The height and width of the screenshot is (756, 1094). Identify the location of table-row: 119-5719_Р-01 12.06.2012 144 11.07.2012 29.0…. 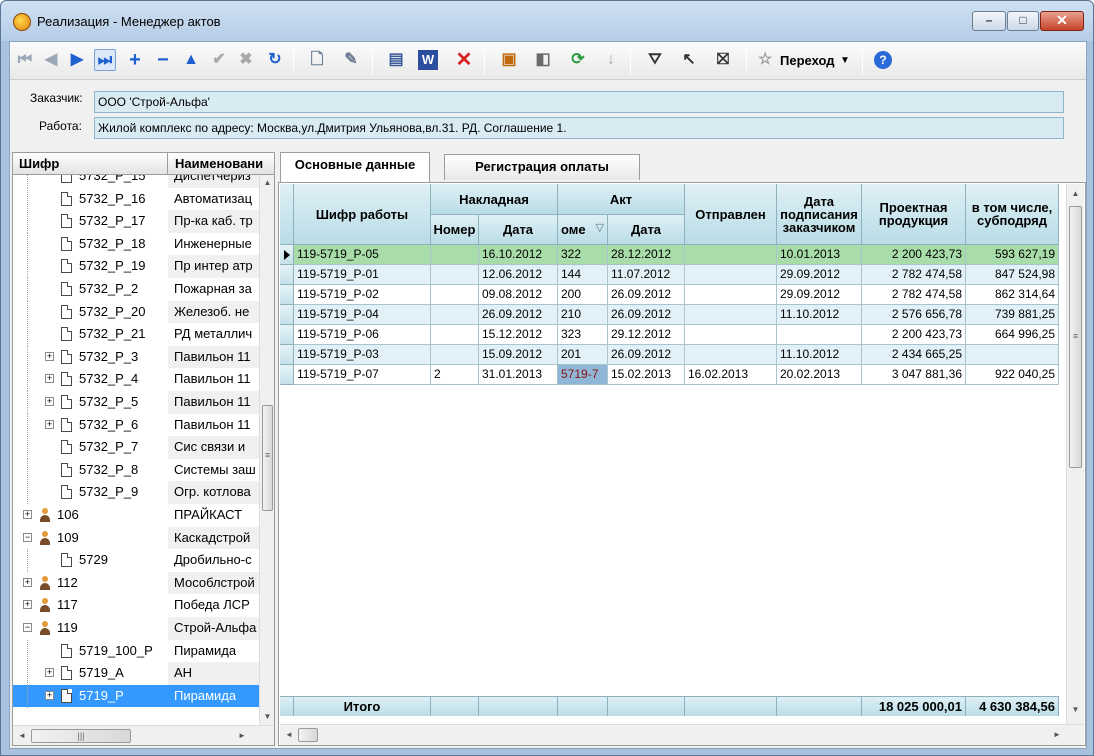
(669, 275).